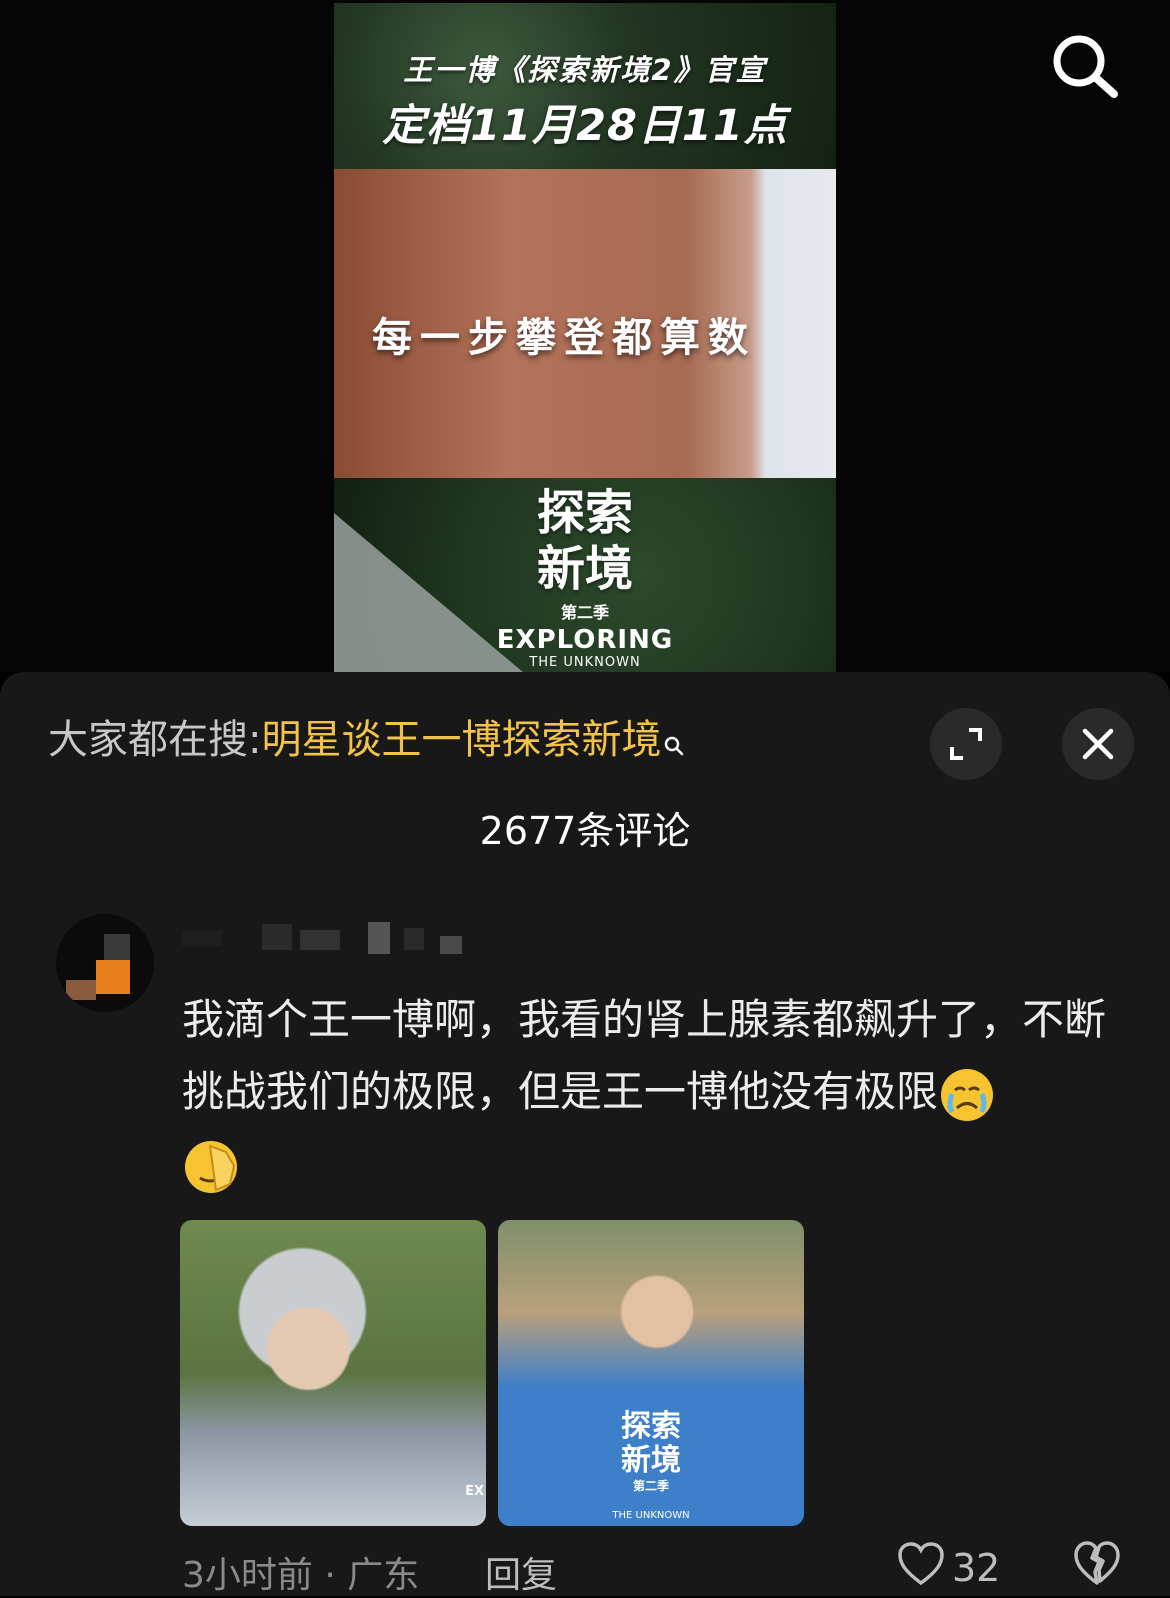  What do you see at coordinates (651, 1373) in the screenshot?
I see `comment-photo: 探索 新境 第二季 THE UNKNOWN` at bounding box center [651, 1373].